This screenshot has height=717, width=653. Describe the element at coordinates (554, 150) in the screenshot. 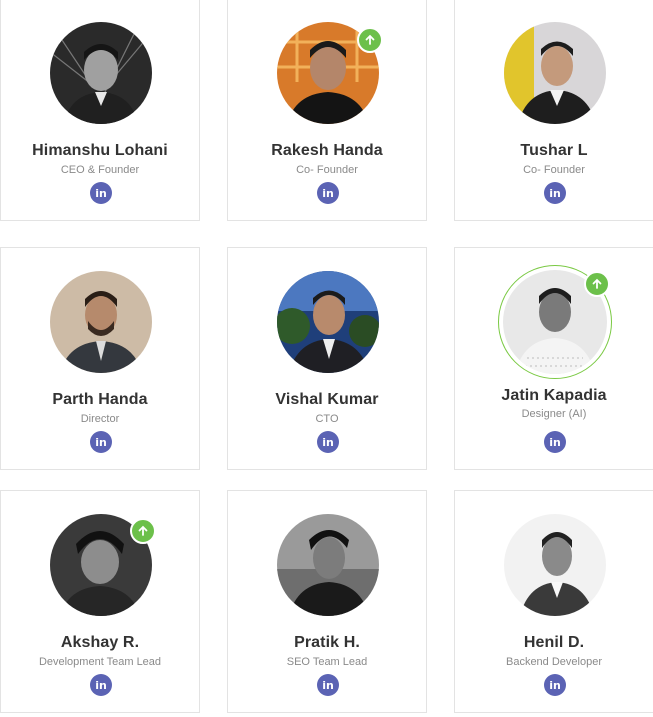

I see `member-name: Tushar L` at that location.